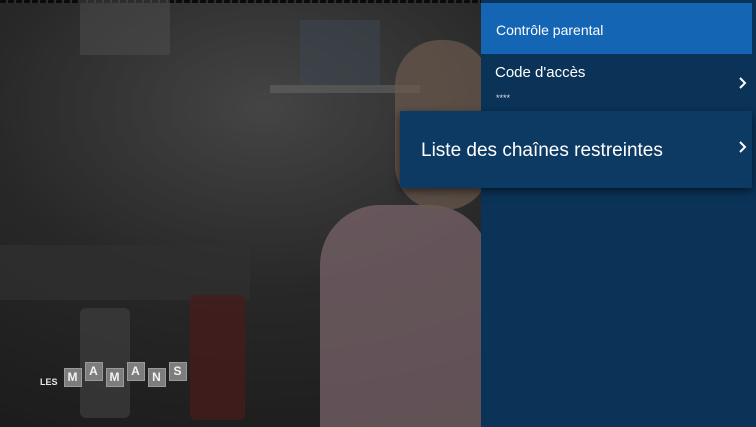 This screenshot has width=756, height=427. I want to click on panel-header: Contrôle parental, so click(616, 28).